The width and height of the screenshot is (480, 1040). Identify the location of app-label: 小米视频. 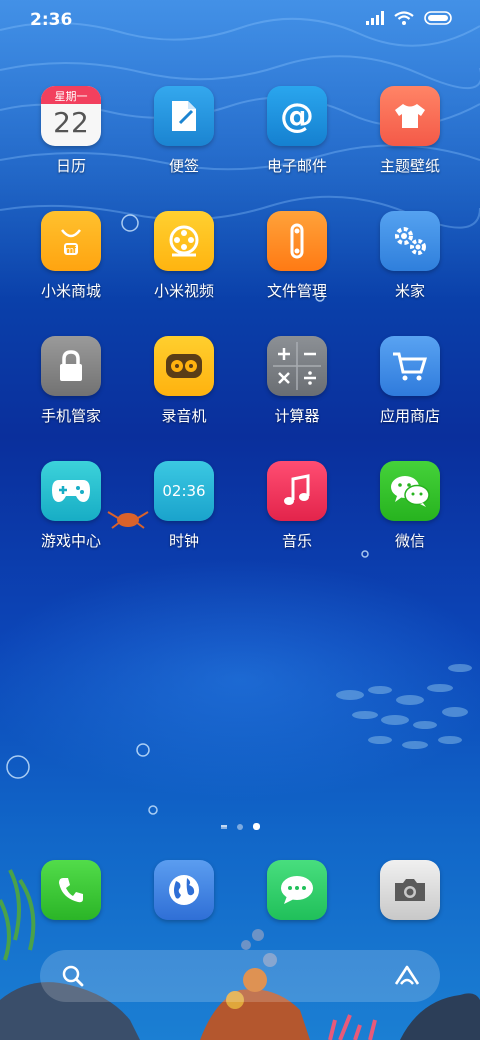
(183, 291).